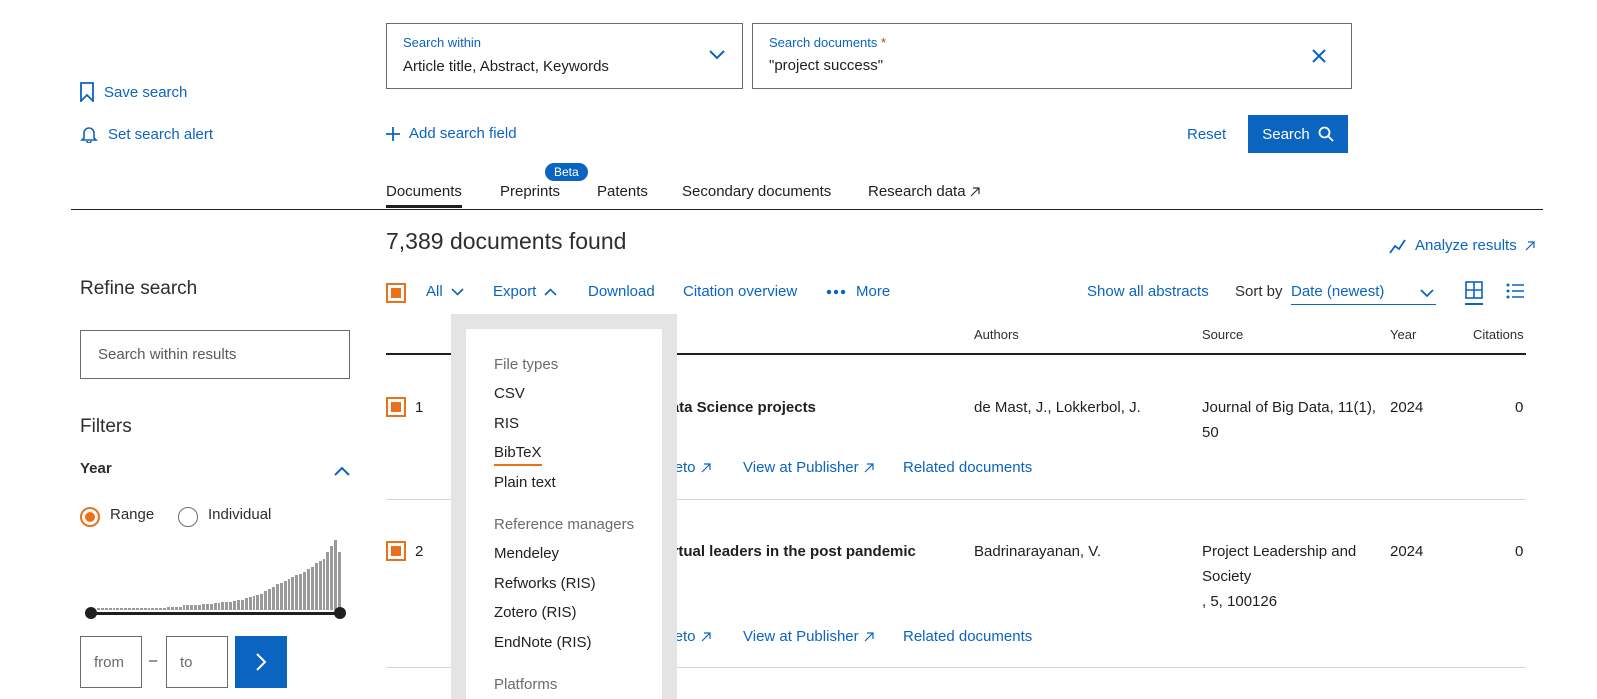 This screenshot has width=1597, height=699. What do you see at coordinates (188, 517) in the screenshot?
I see `individual-radio` at bounding box center [188, 517].